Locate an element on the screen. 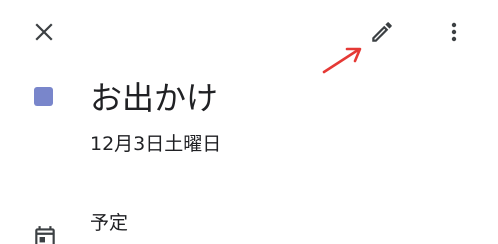 This screenshot has height=244, width=498. close-button is located at coordinates (44, 32).